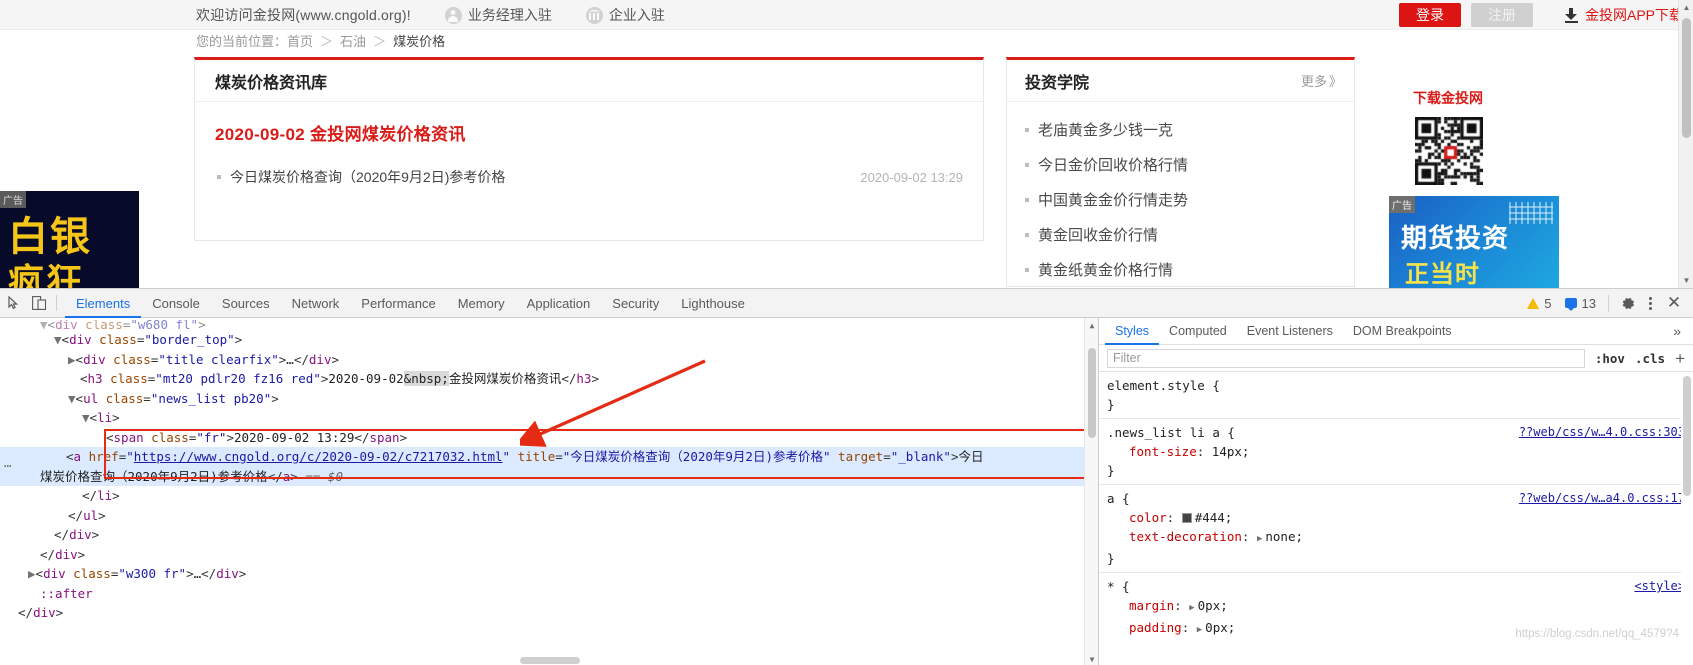 This screenshot has width=1693, height=665. I want to click on app-download-link: 金投网APP下载, so click(1623, 15).